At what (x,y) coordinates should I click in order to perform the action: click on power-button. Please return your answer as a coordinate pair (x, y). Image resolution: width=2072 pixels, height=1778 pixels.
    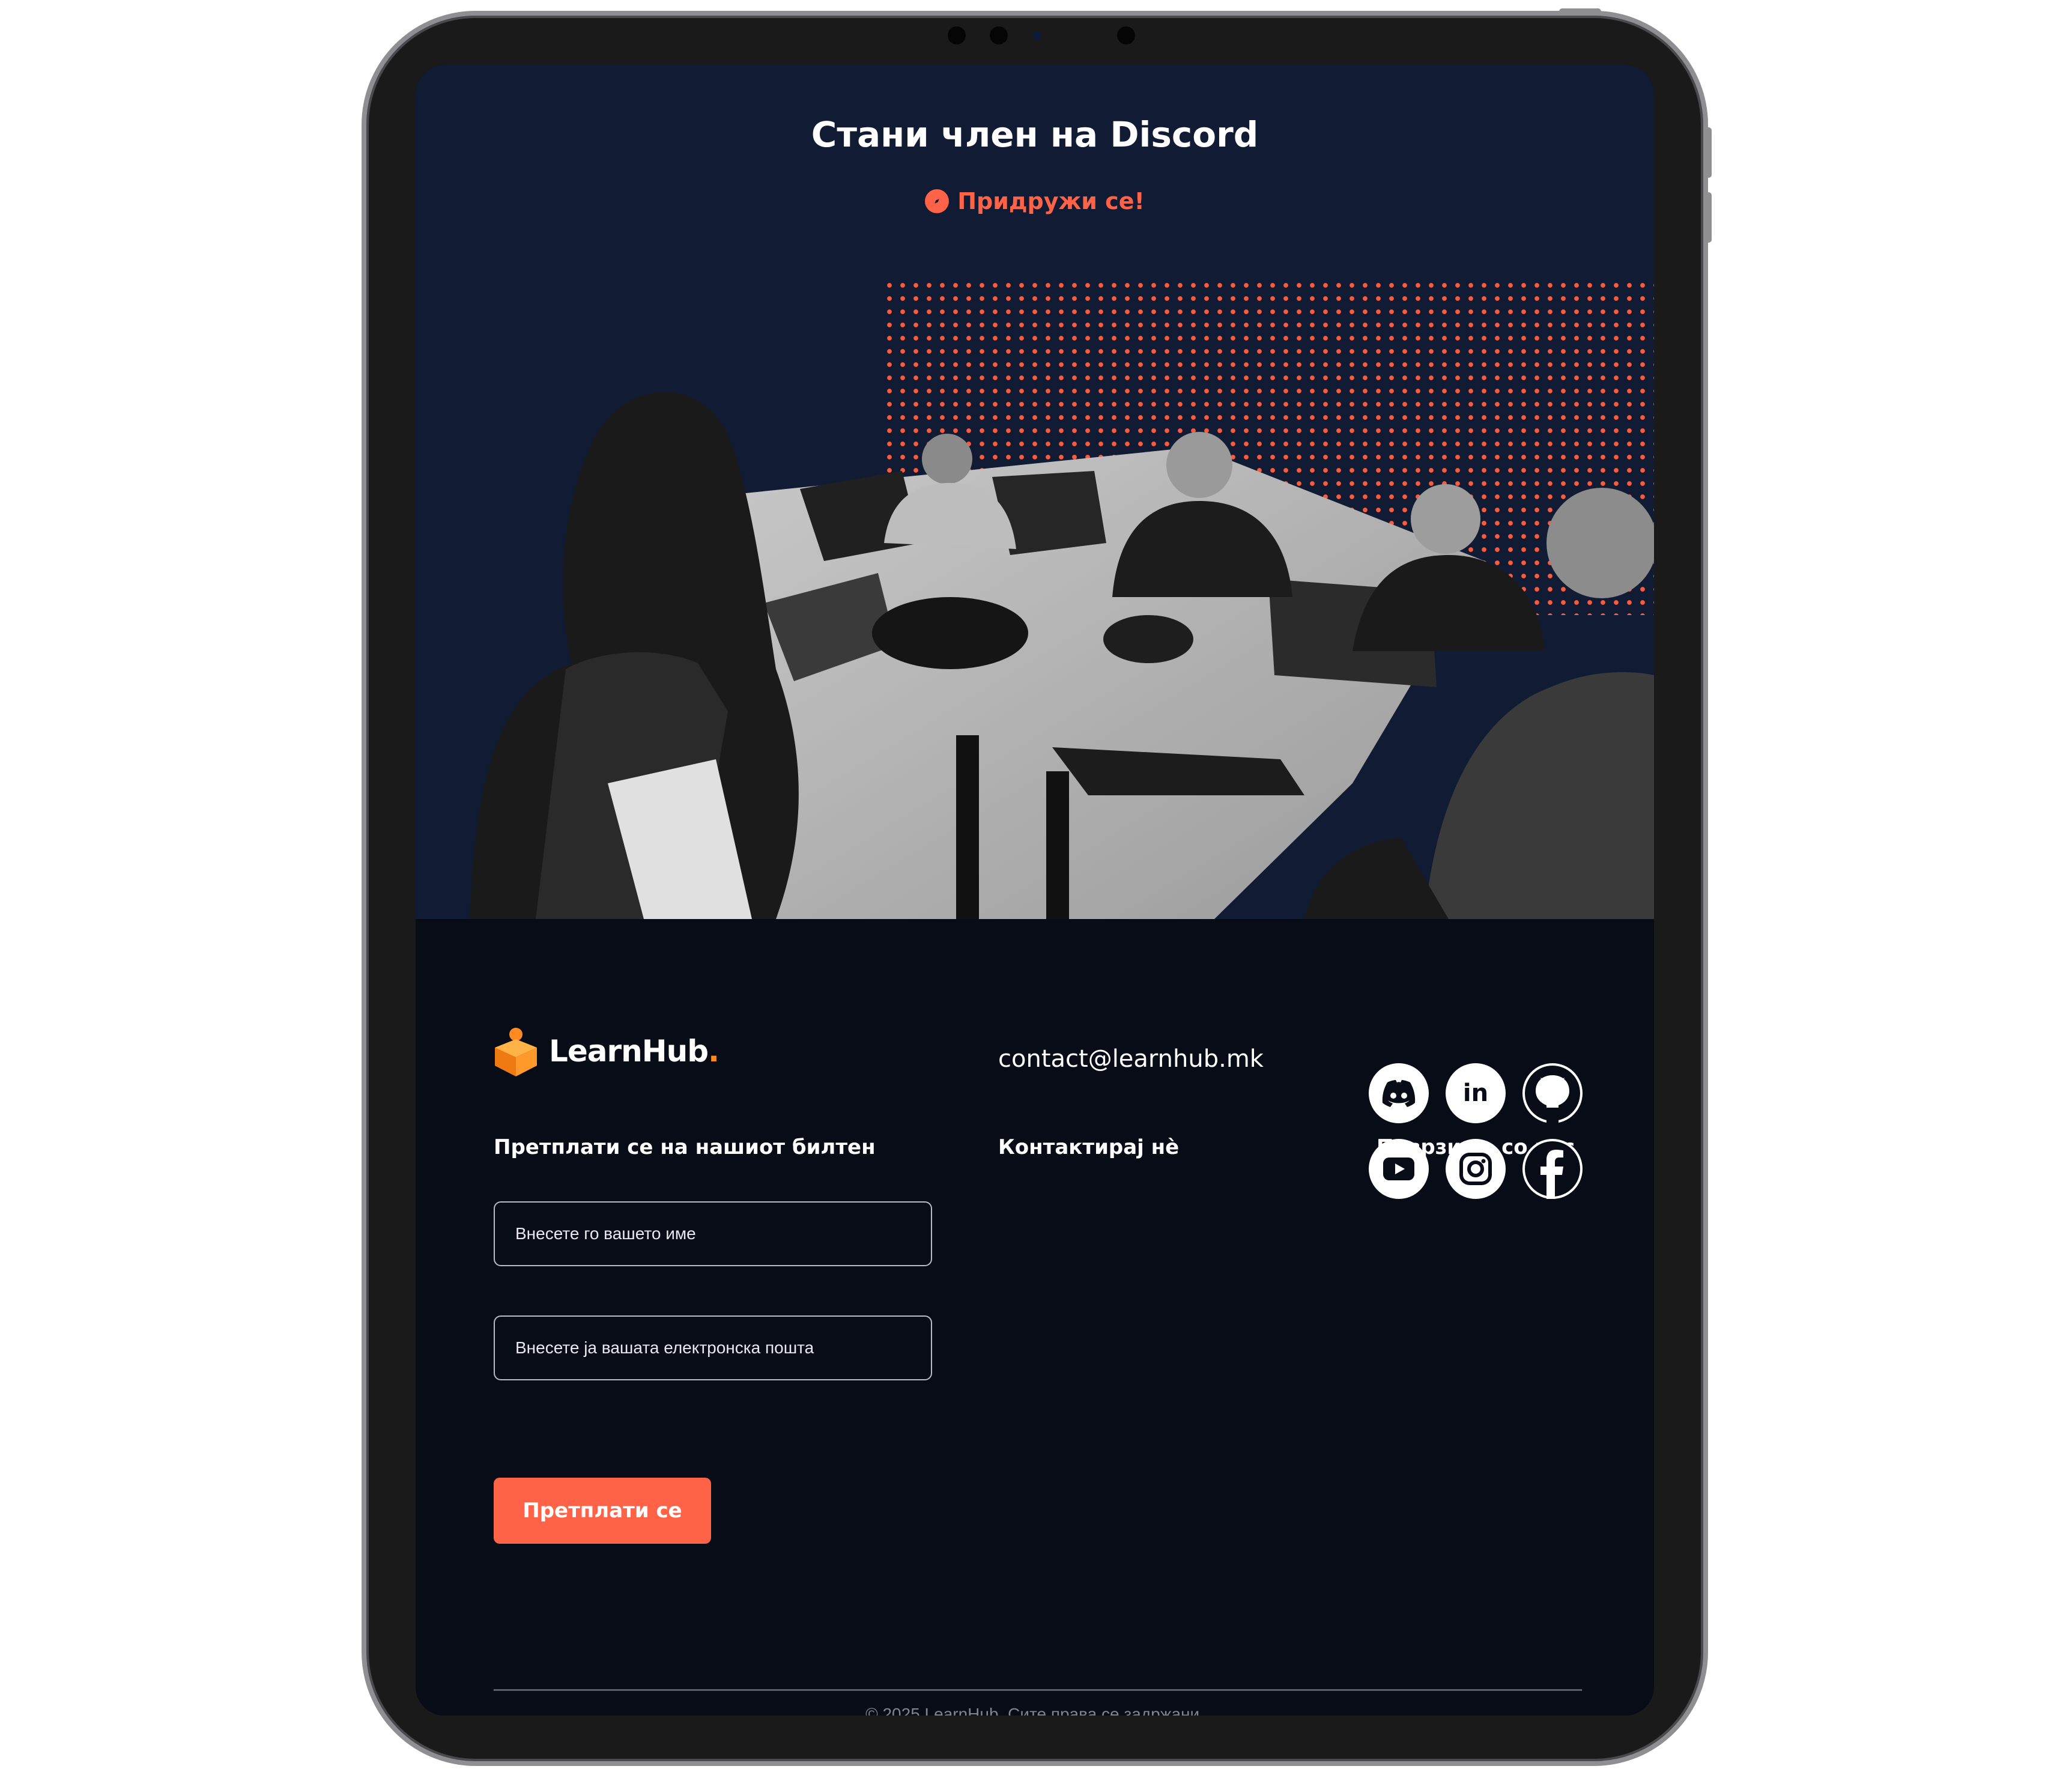
    Looking at the image, I should click on (1580, 11).